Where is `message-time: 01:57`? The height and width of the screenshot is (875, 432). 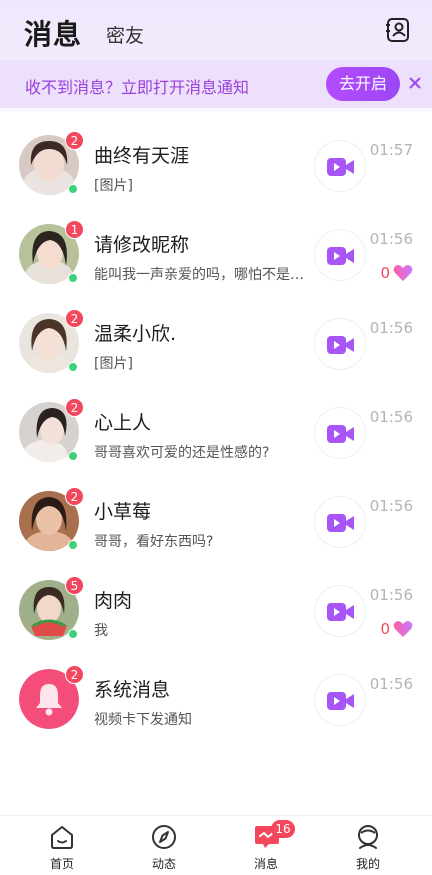 message-time: 01:57 is located at coordinates (391, 150).